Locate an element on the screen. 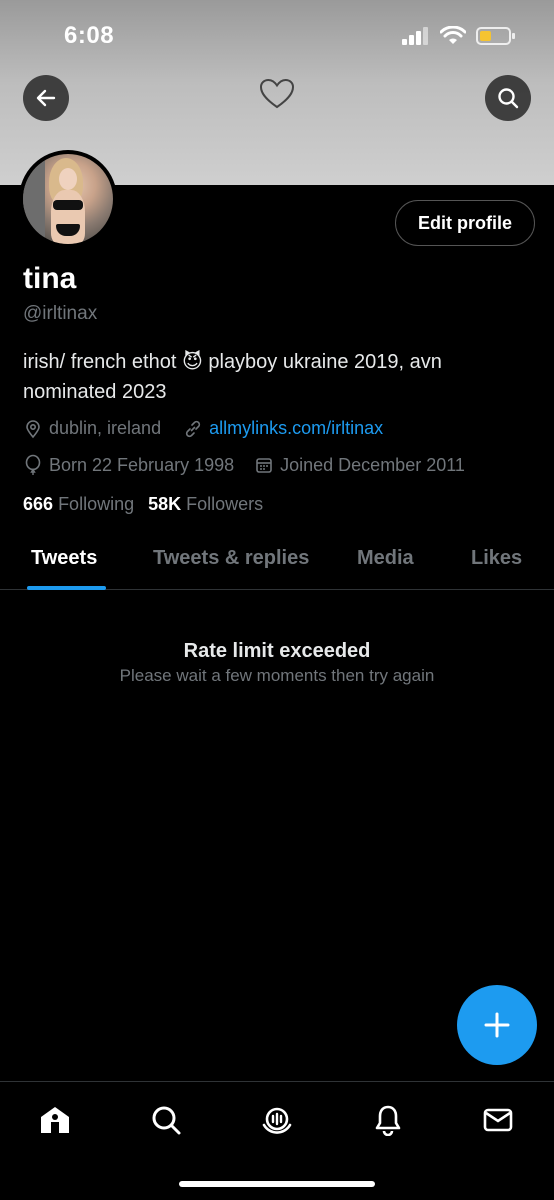 The image size is (554, 1200). spaces-icon is located at coordinates (277, 1120).